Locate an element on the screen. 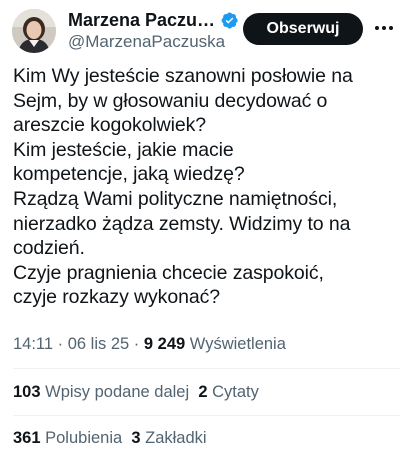 The width and height of the screenshot is (400, 458). reposts-label: Wpisy podane dalej is located at coordinates (117, 392).